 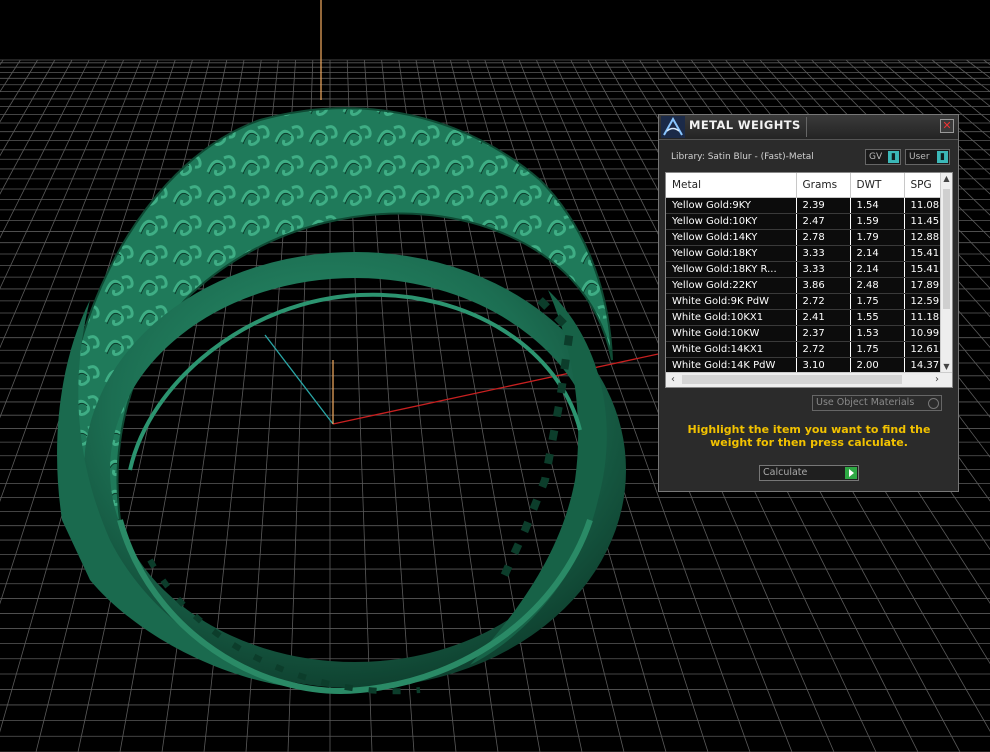 I want to click on table-row: Yellow Gold:9KY 2.39 1.54 11.08, so click(x=809, y=205).